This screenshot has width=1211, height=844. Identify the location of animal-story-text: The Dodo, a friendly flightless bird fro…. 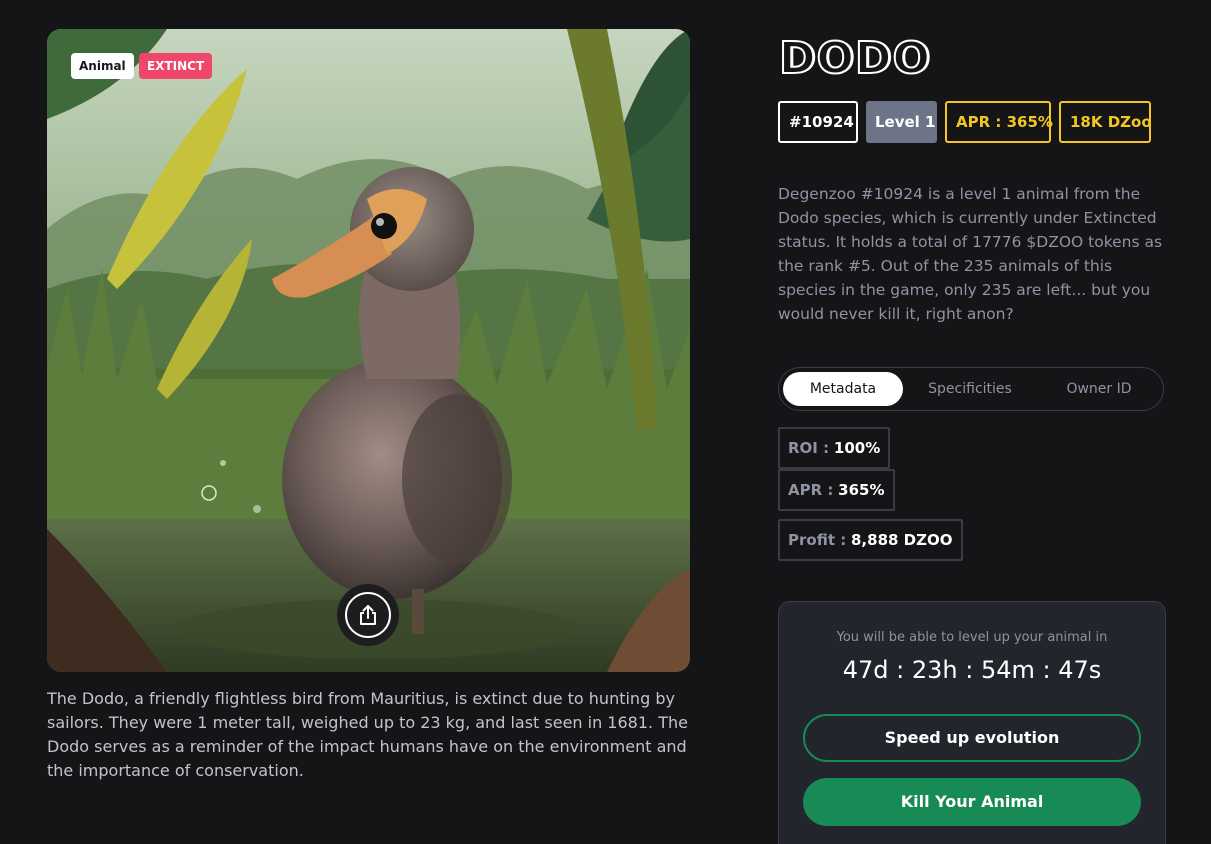
(367, 734).